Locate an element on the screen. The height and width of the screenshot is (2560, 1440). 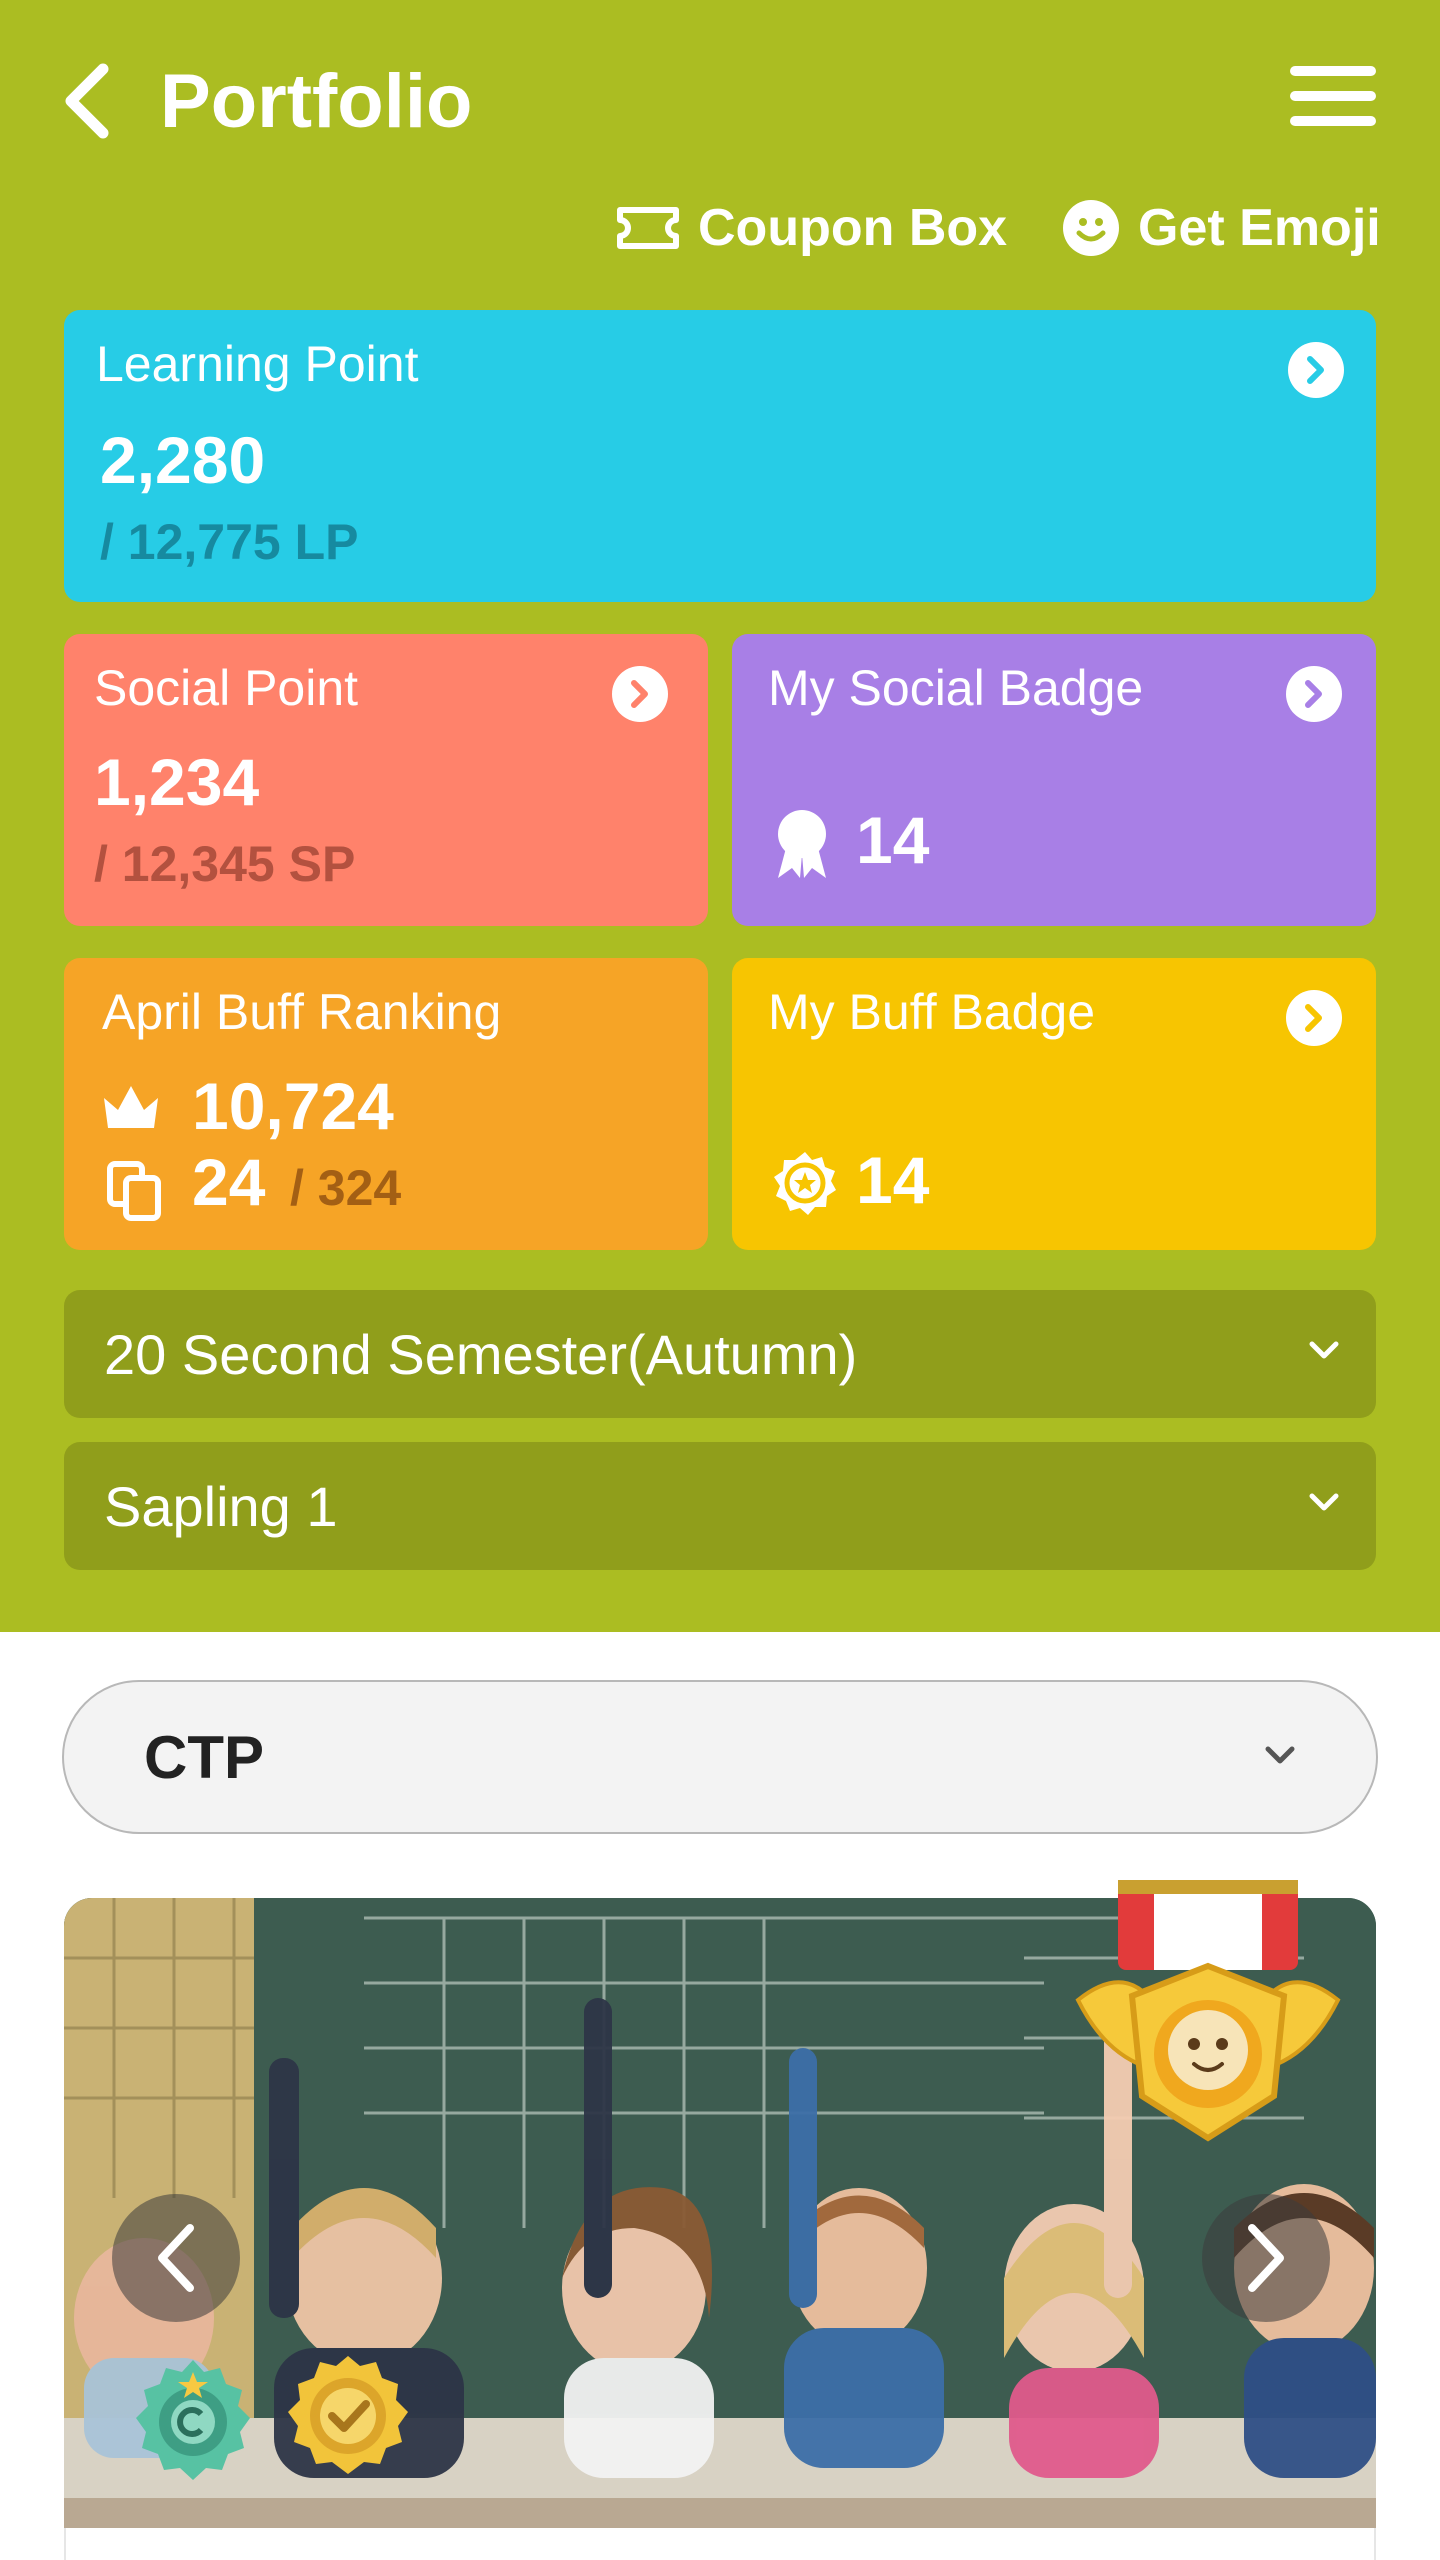
get-emoji-link: Get Emoji is located at coordinates (1221, 228).